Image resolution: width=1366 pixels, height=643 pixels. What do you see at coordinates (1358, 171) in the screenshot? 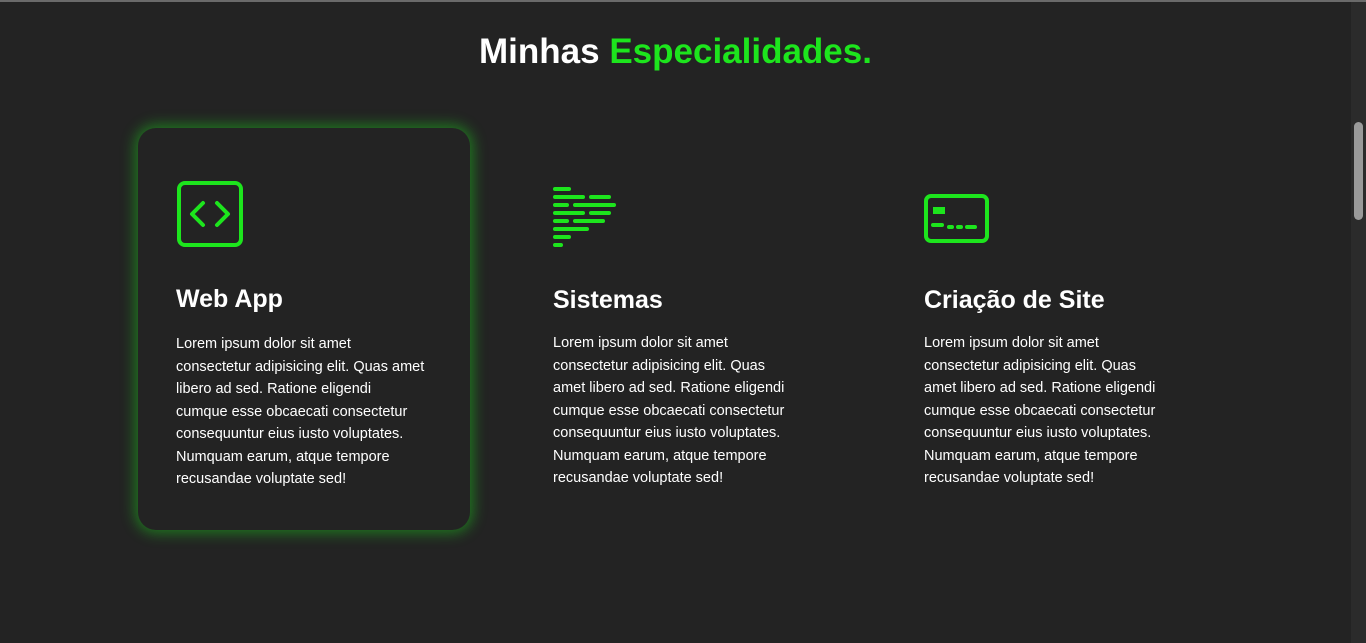
I see `scrollbar-thumb` at bounding box center [1358, 171].